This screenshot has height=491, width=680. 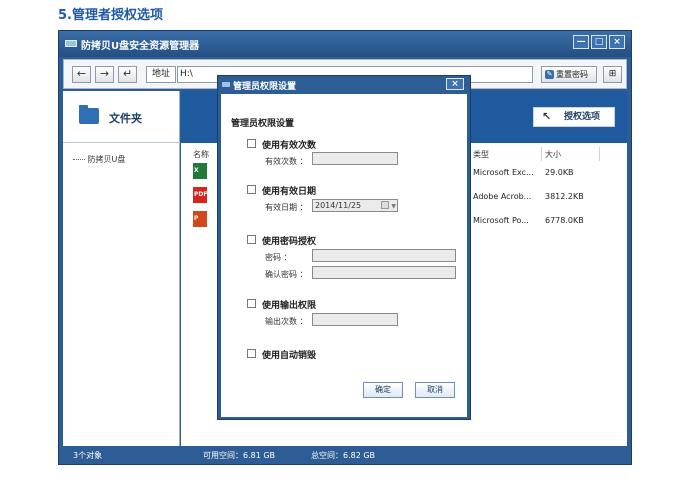 What do you see at coordinates (549, 74) in the screenshot?
I see `edit-icon: ✎` at bounding box center [549, 74].